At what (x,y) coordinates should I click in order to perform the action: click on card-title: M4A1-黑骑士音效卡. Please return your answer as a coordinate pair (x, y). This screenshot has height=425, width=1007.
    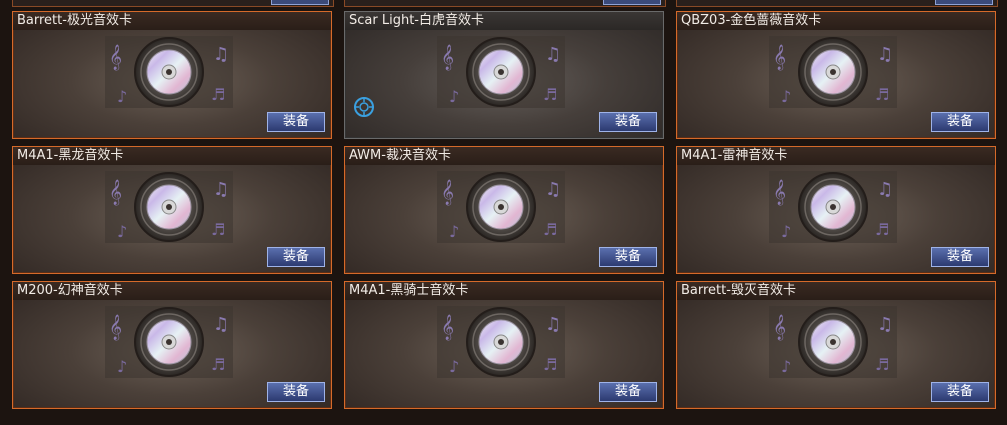
    Looking at the image, I should click on (409, 290).